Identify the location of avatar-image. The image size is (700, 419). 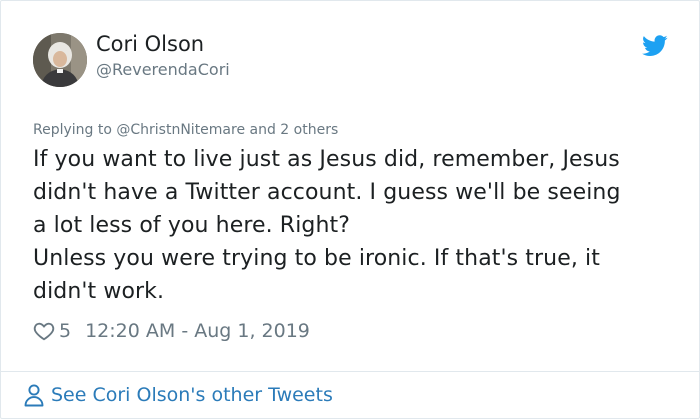
(60, 60).